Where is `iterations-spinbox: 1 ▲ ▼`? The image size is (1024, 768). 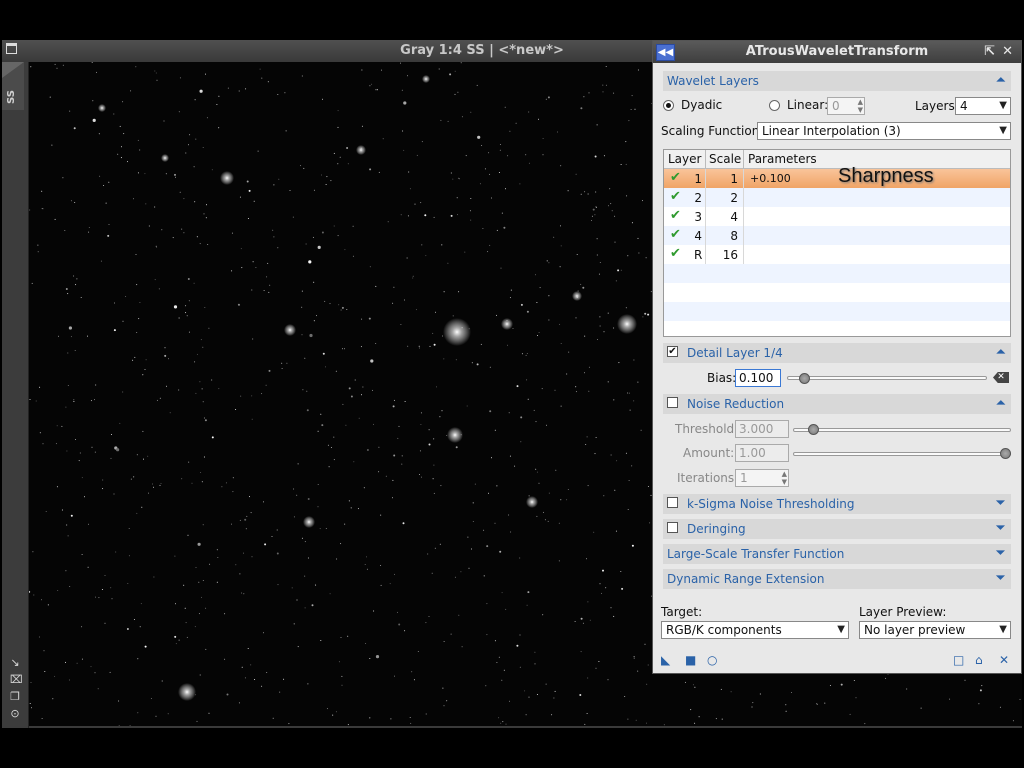
iterations-spinbox: 1 ▲ ▼ is located at coordinates (762, 478).